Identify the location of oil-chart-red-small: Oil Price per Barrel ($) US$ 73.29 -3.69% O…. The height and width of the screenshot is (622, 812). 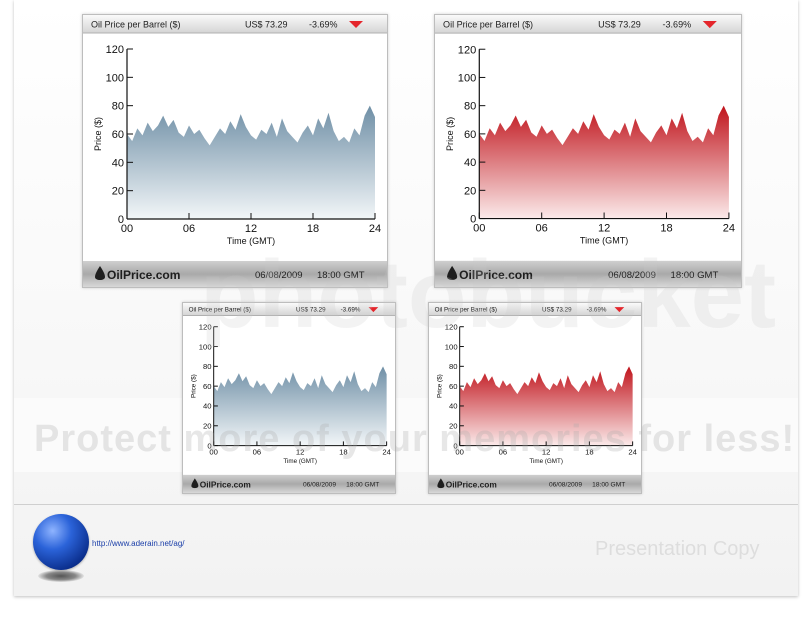
(535, 398).